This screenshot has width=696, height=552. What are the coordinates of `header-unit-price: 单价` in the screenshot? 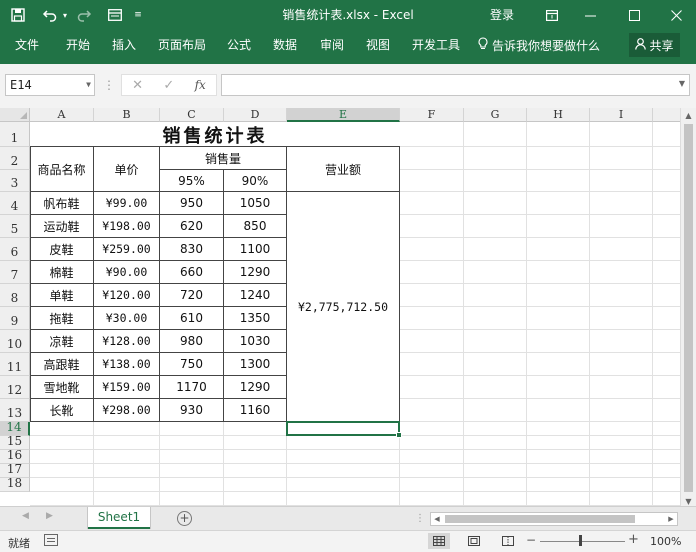 It's located at (127, 169).